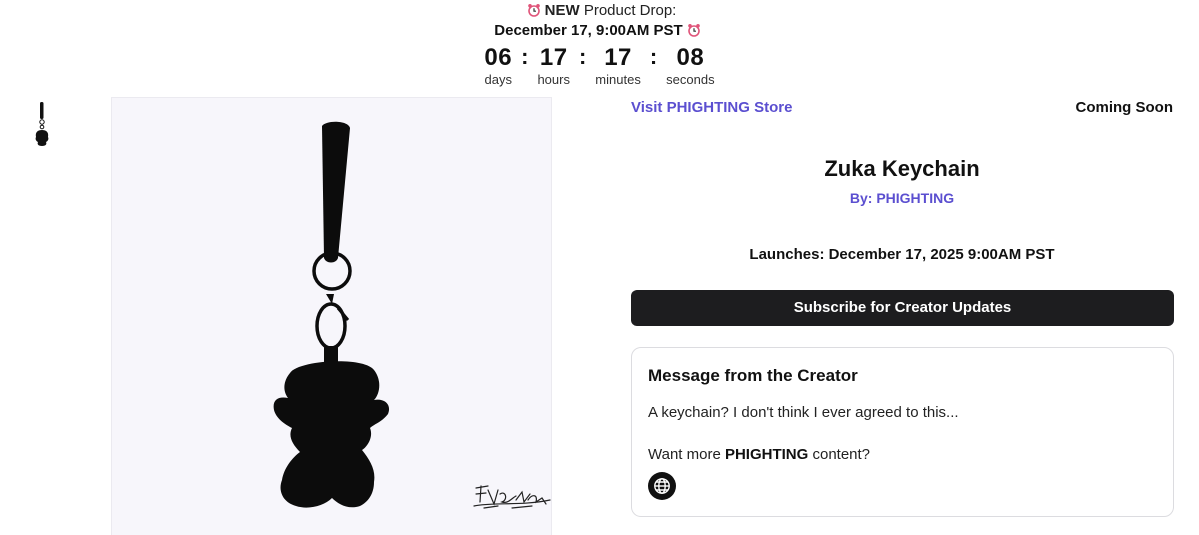  I want to click on creator-byline: By: PHIGHTING, so click(902, 198).